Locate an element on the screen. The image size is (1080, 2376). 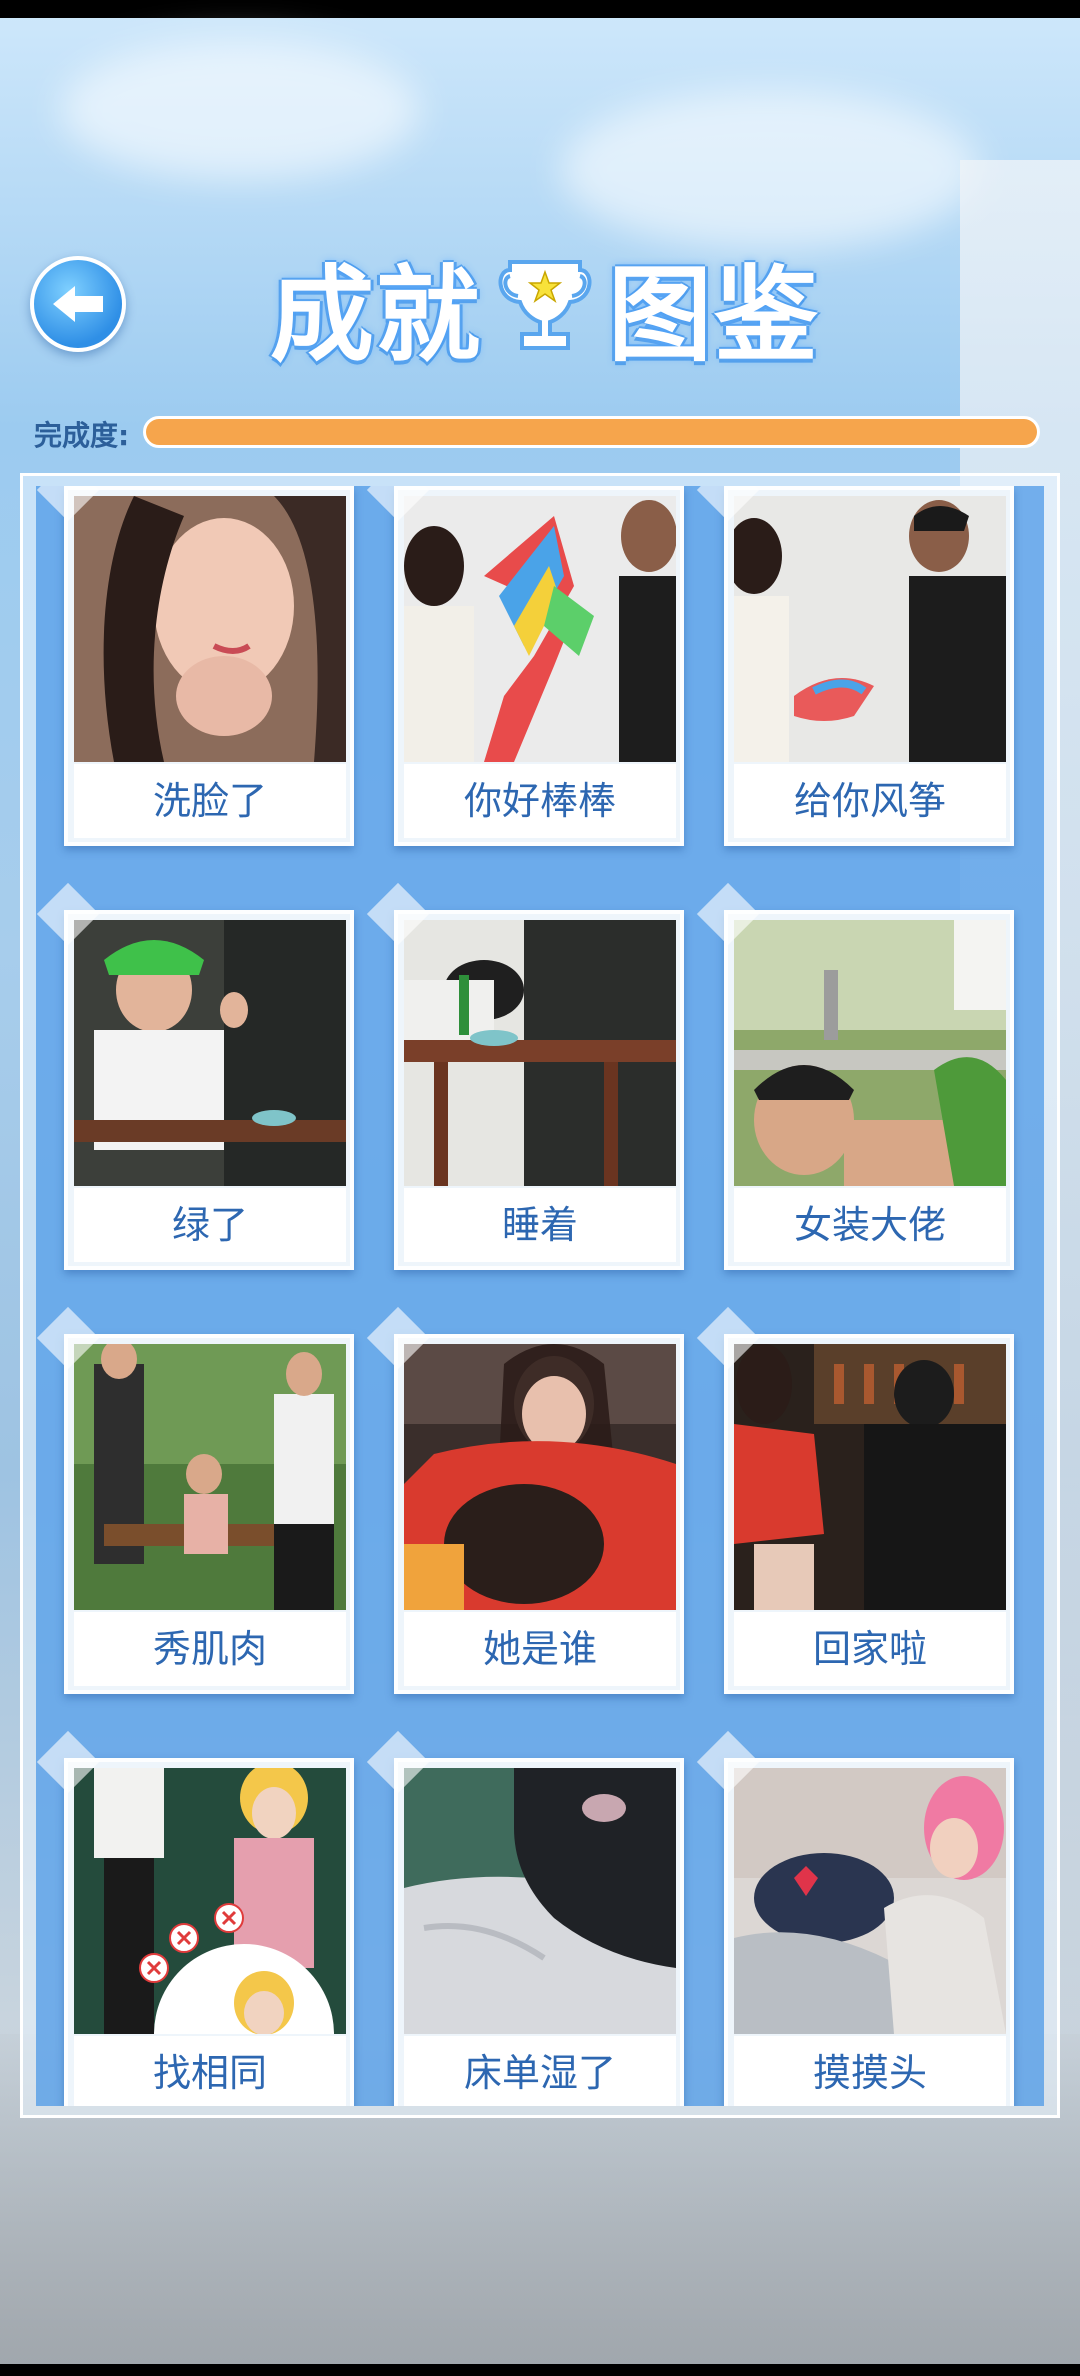
achievement-card: 摸摸头 is located at coordinates (855, 1918).